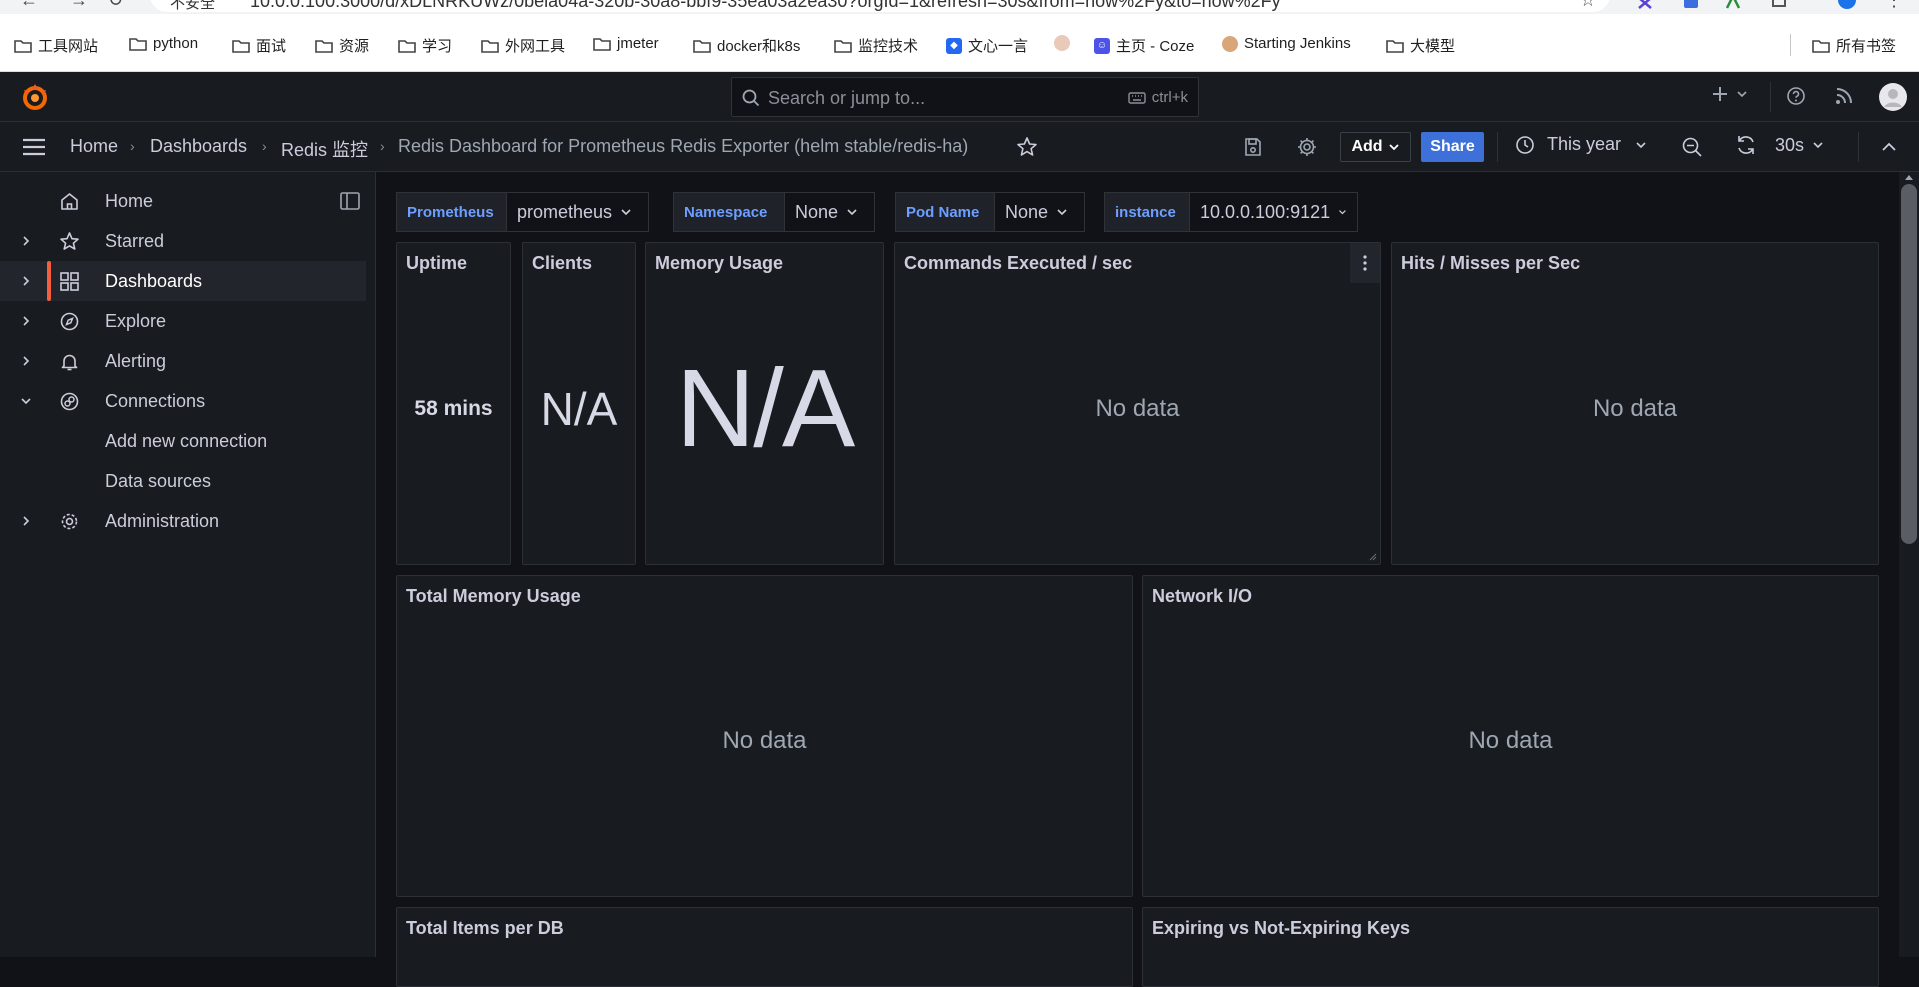 Image resolution: width=1919 pixels, height=987 pixels. I want to click on refresh-picker: 30s, so click(1779, 145).